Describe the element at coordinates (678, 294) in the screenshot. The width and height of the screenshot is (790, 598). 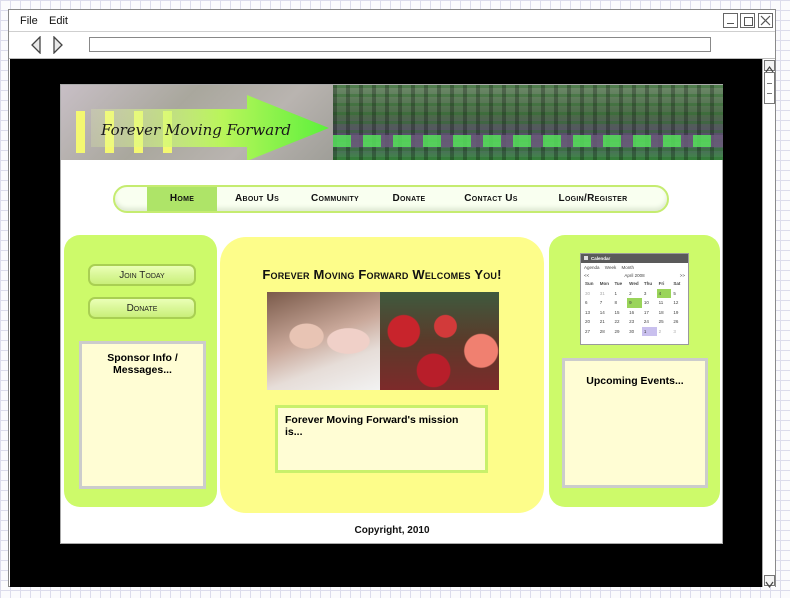
I see `calendar-day: 5` at that location.